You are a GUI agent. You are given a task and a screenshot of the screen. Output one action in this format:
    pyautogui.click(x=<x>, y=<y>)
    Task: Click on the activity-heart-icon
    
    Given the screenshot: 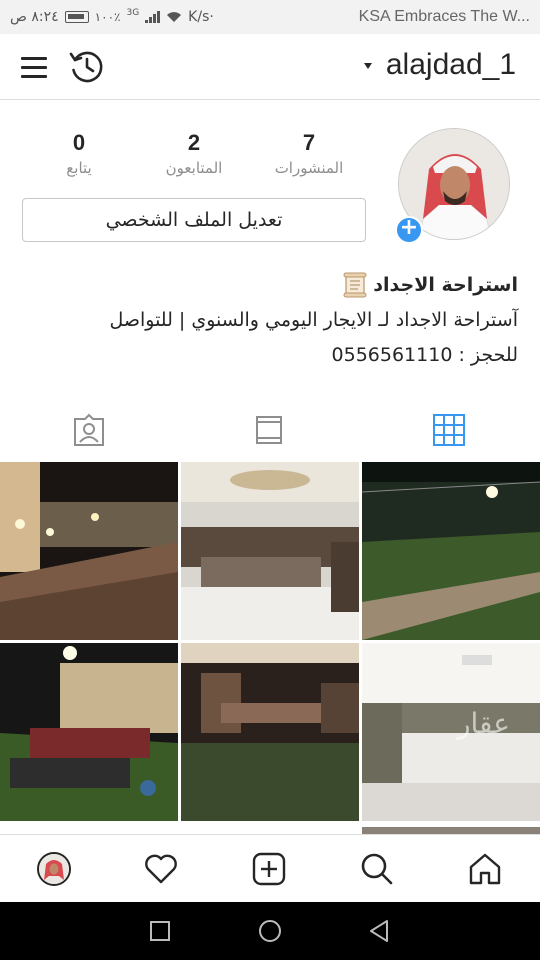 What is the action you would take?
    pyautogui.click(x=161, y=869)
    